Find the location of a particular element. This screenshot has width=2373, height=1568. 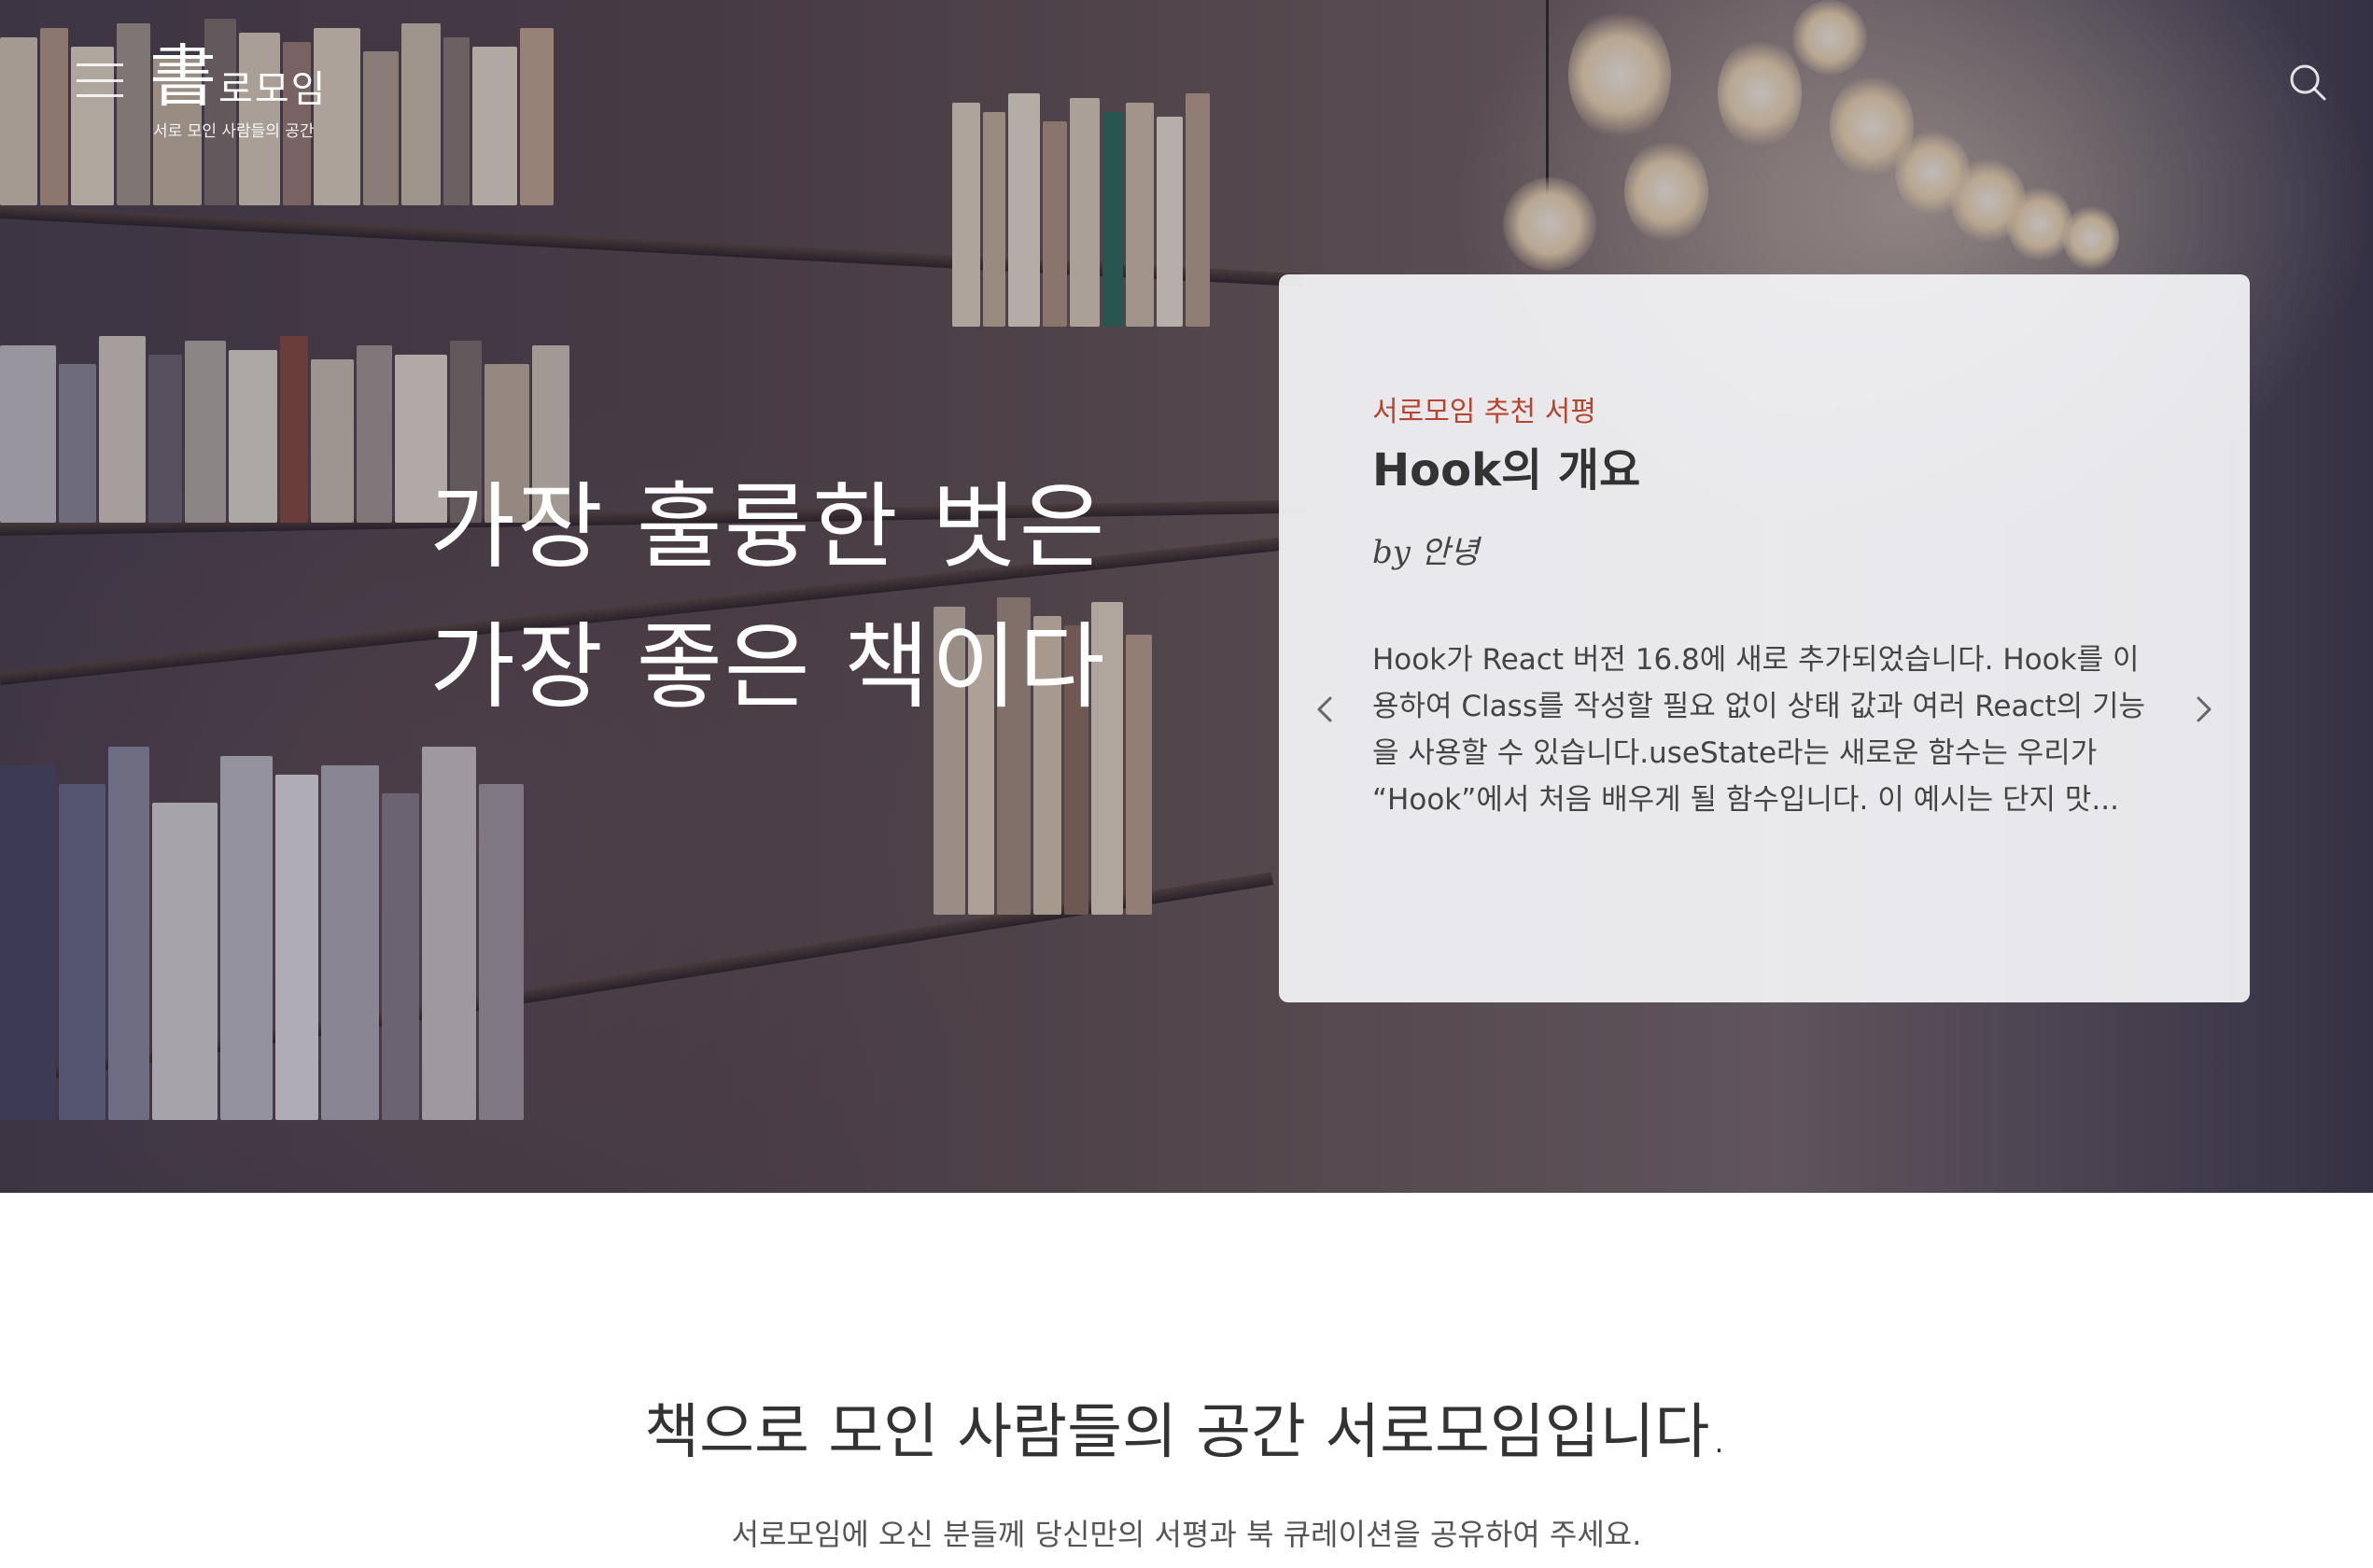

search-icon is located at coordinates (2307, 82).